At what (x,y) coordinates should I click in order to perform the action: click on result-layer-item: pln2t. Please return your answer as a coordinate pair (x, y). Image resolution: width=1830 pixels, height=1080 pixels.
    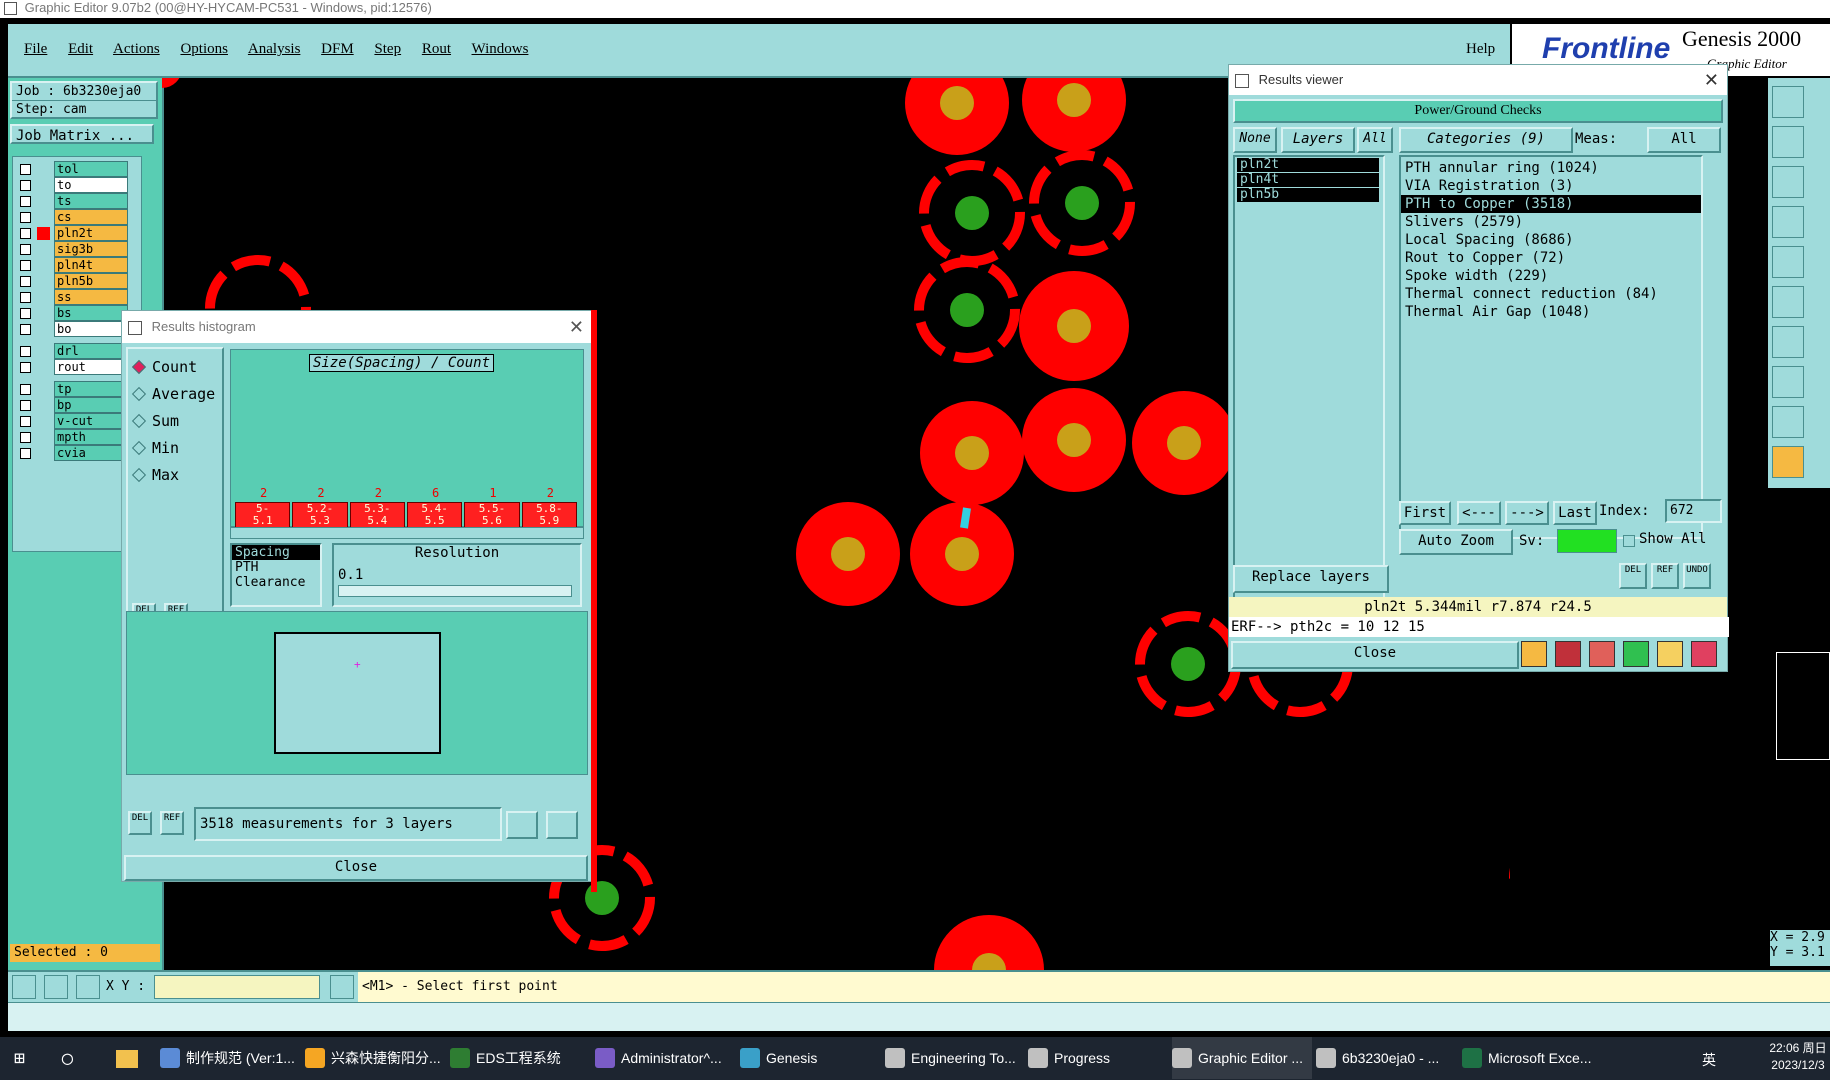
    Looking at the image, I should click on (1308, 165).